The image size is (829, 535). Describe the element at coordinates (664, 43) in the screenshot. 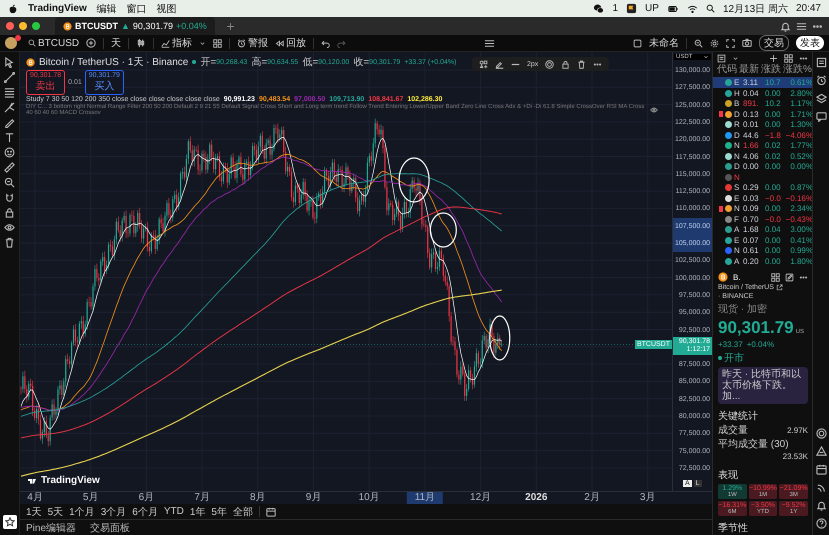

I see `layout-name-button: 未命名` at that location.